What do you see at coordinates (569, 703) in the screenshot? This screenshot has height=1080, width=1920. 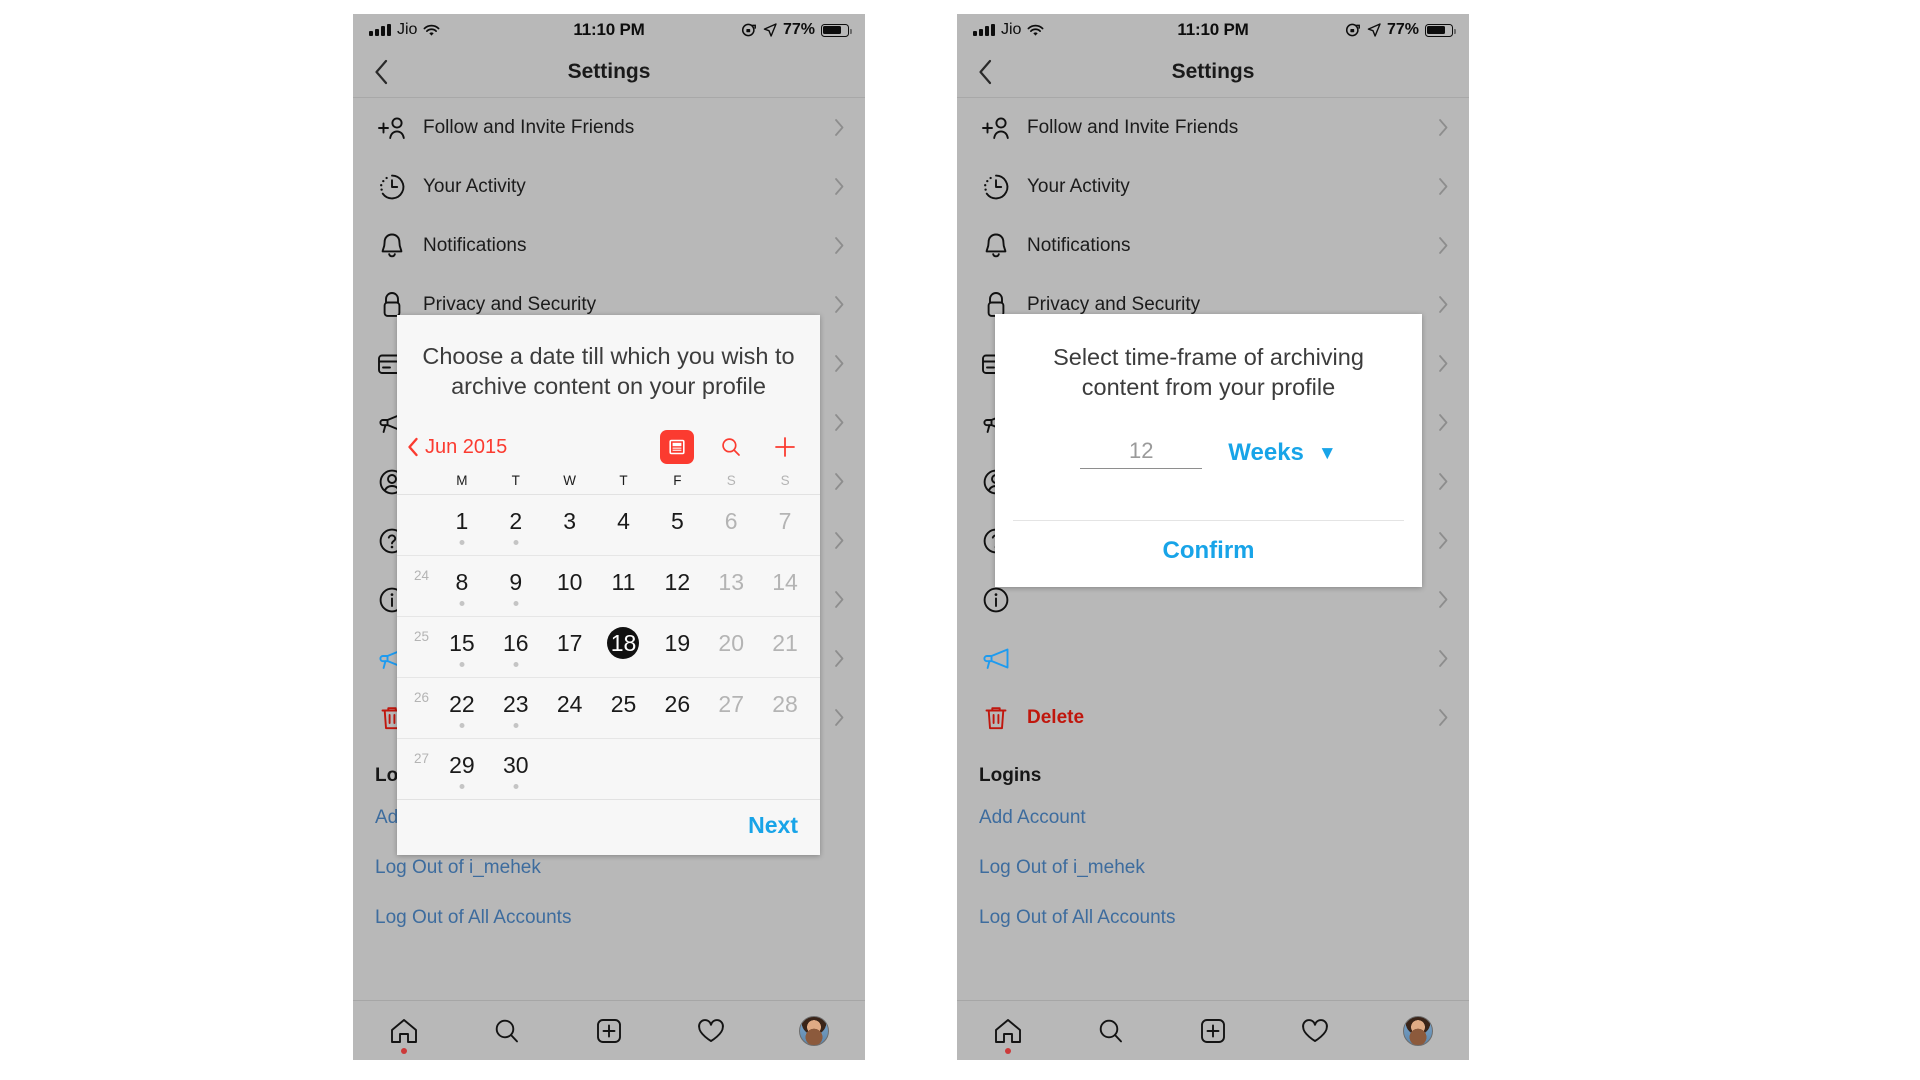 I see `calendar-day-number: 24` at bounding box center [569, 703].